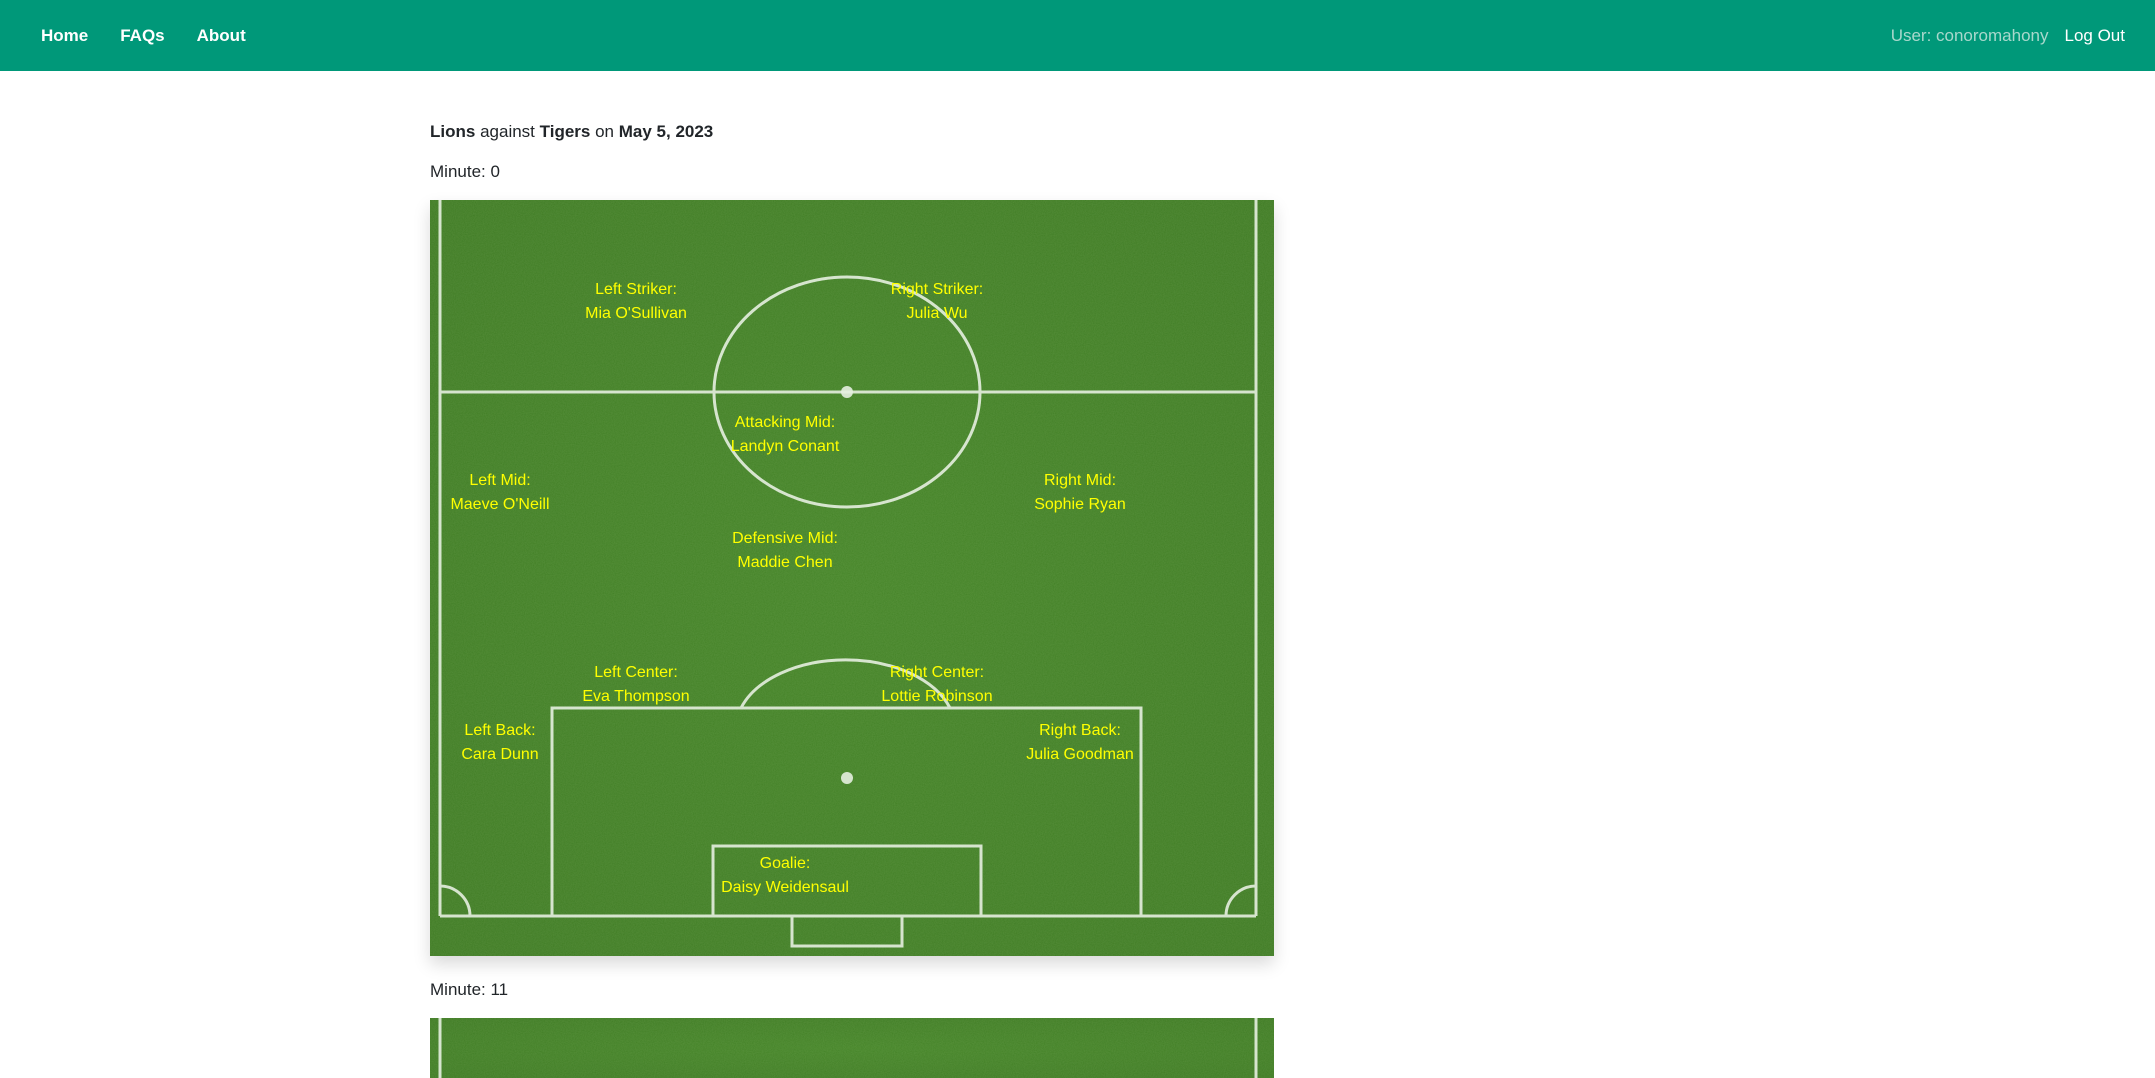 This screenshot has width=2155, height=1078. Describe the element at coordinates (785, 446) in the screenshot. I see `player-name: Landyn Conant` at that location.